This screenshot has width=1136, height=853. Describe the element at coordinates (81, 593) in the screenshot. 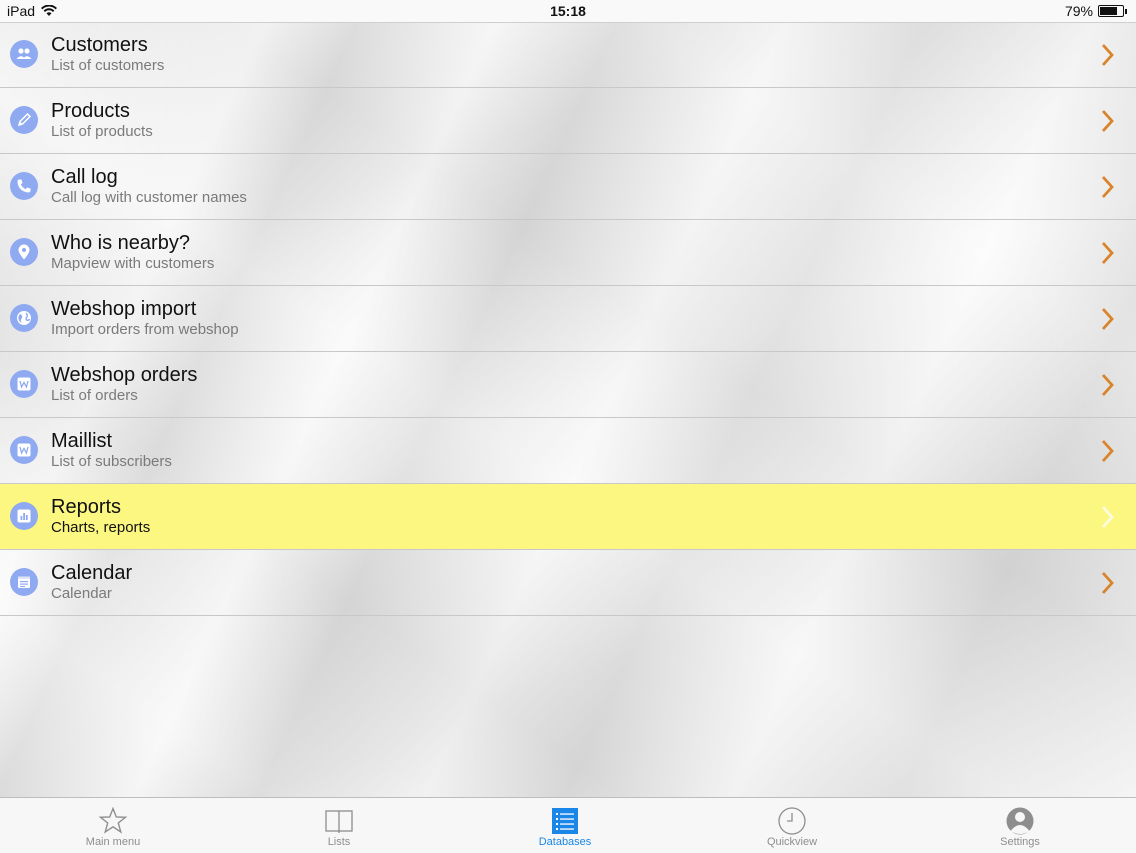

I see `menu-item-subtitle: Calendar` at that location.